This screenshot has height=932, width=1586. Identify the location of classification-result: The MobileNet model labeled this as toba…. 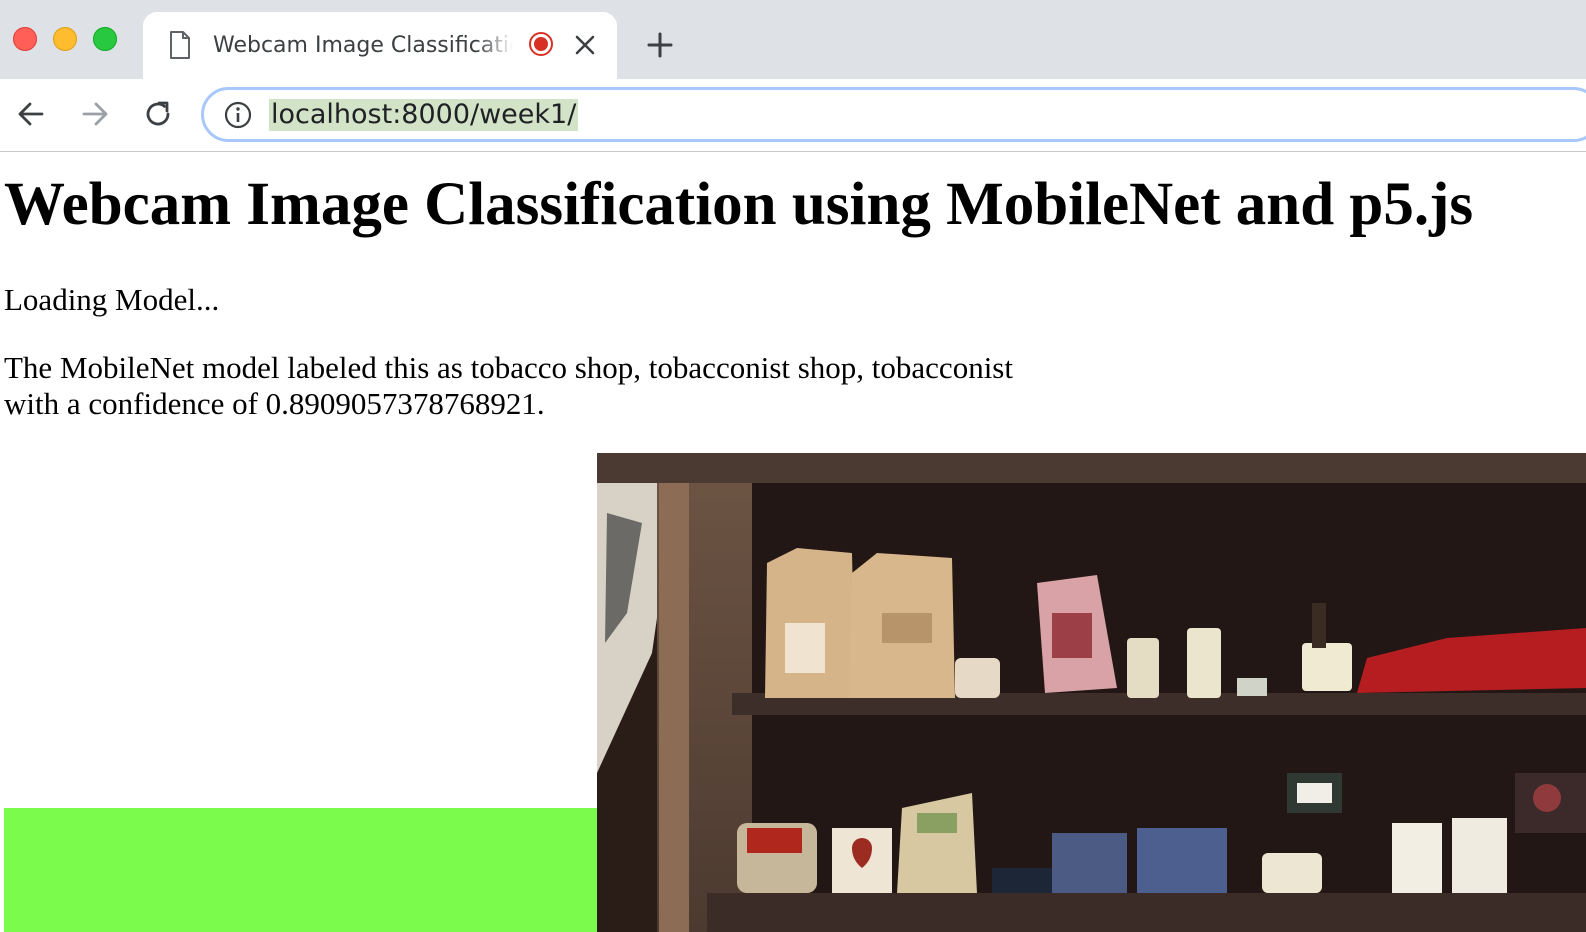
(554, 386).